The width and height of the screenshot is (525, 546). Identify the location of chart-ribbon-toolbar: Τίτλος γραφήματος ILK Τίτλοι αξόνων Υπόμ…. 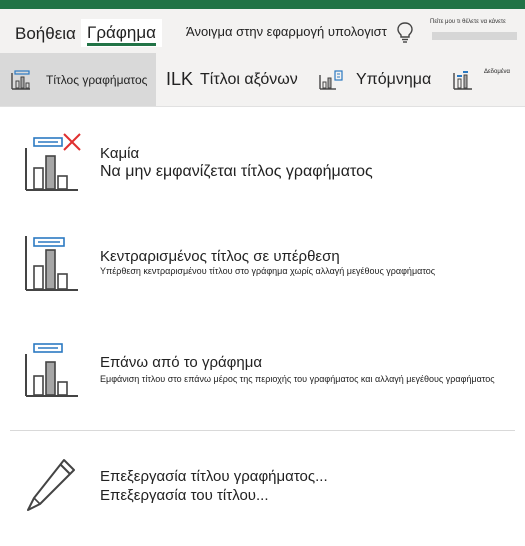
(262, 80).